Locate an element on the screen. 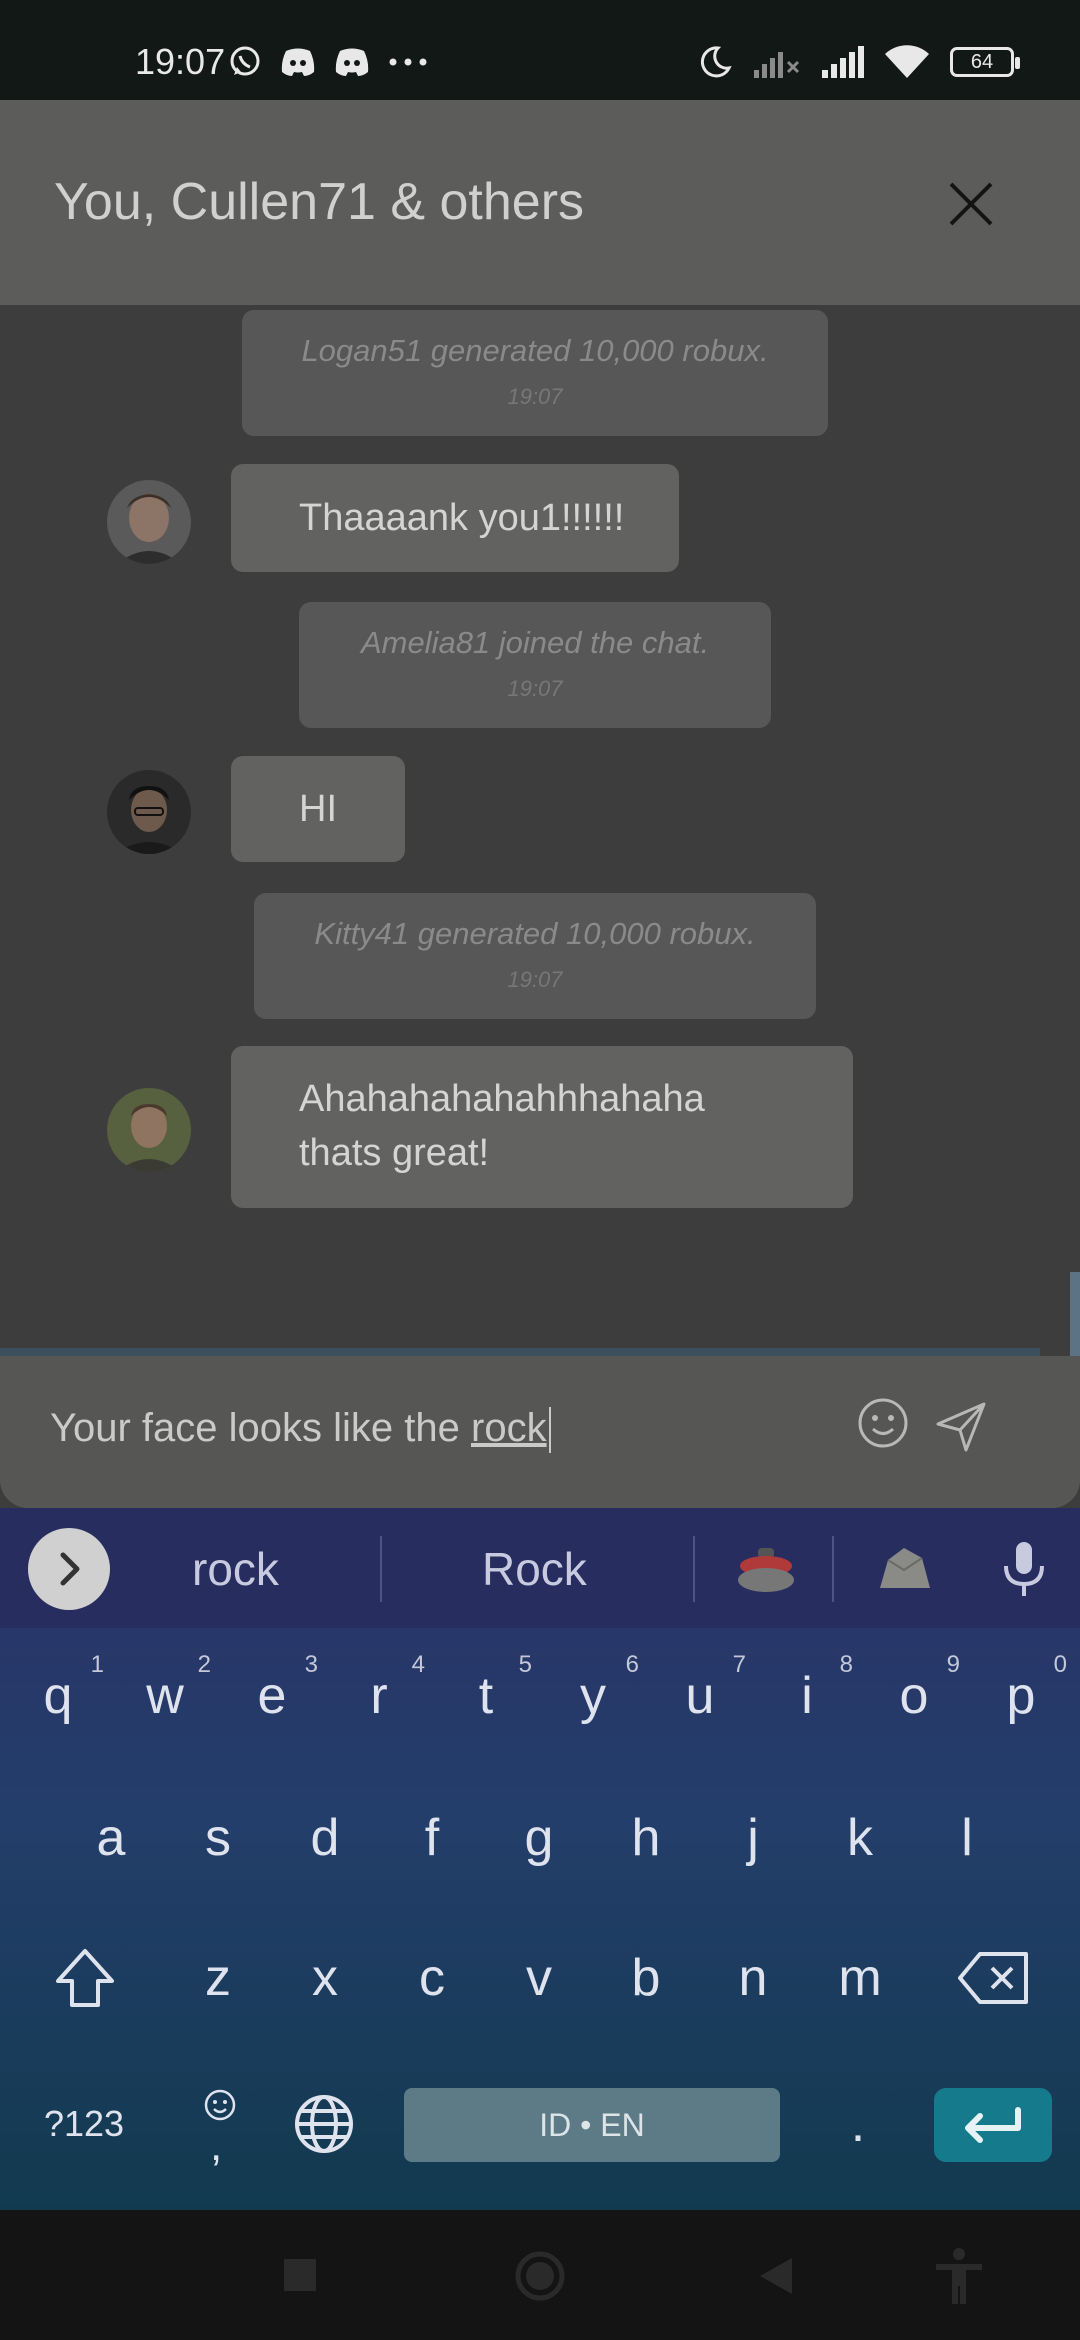  key-j: j is located at coordinates (753, 1838).